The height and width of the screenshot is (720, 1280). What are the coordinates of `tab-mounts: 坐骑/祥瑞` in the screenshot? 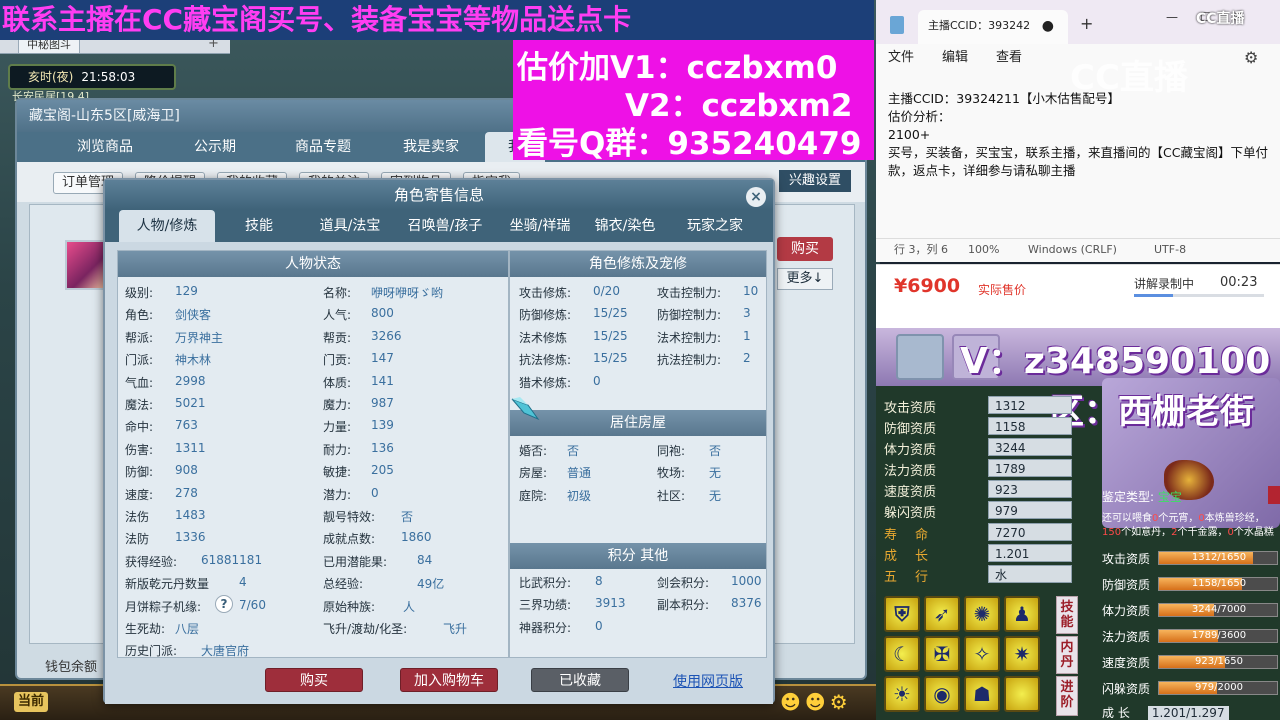 It's located at (540, 226).